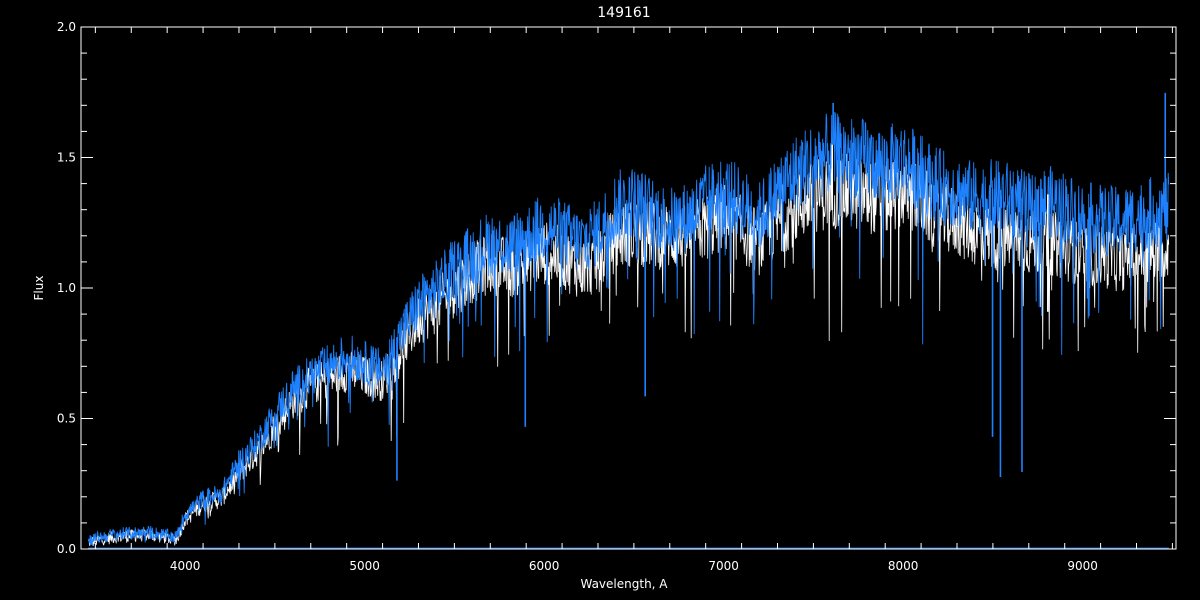  Describe the element at coordinates (66, 158) in the screenshot. I see `y-tick-label: 1.5` at that location.